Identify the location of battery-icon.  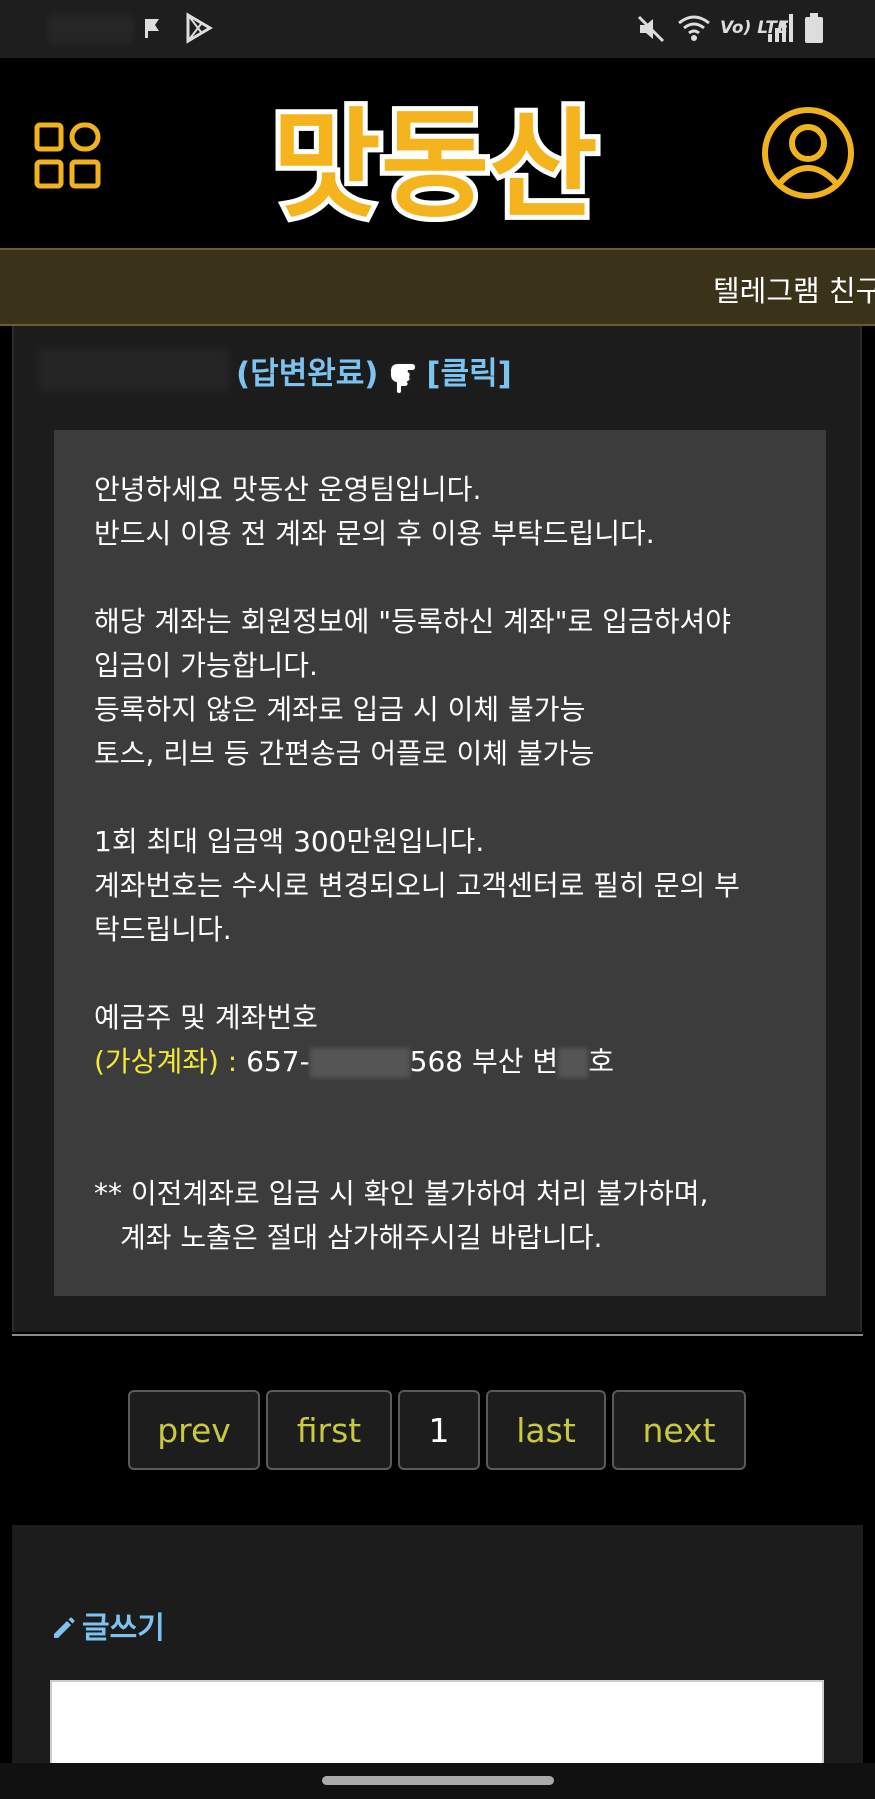
(814, 28).